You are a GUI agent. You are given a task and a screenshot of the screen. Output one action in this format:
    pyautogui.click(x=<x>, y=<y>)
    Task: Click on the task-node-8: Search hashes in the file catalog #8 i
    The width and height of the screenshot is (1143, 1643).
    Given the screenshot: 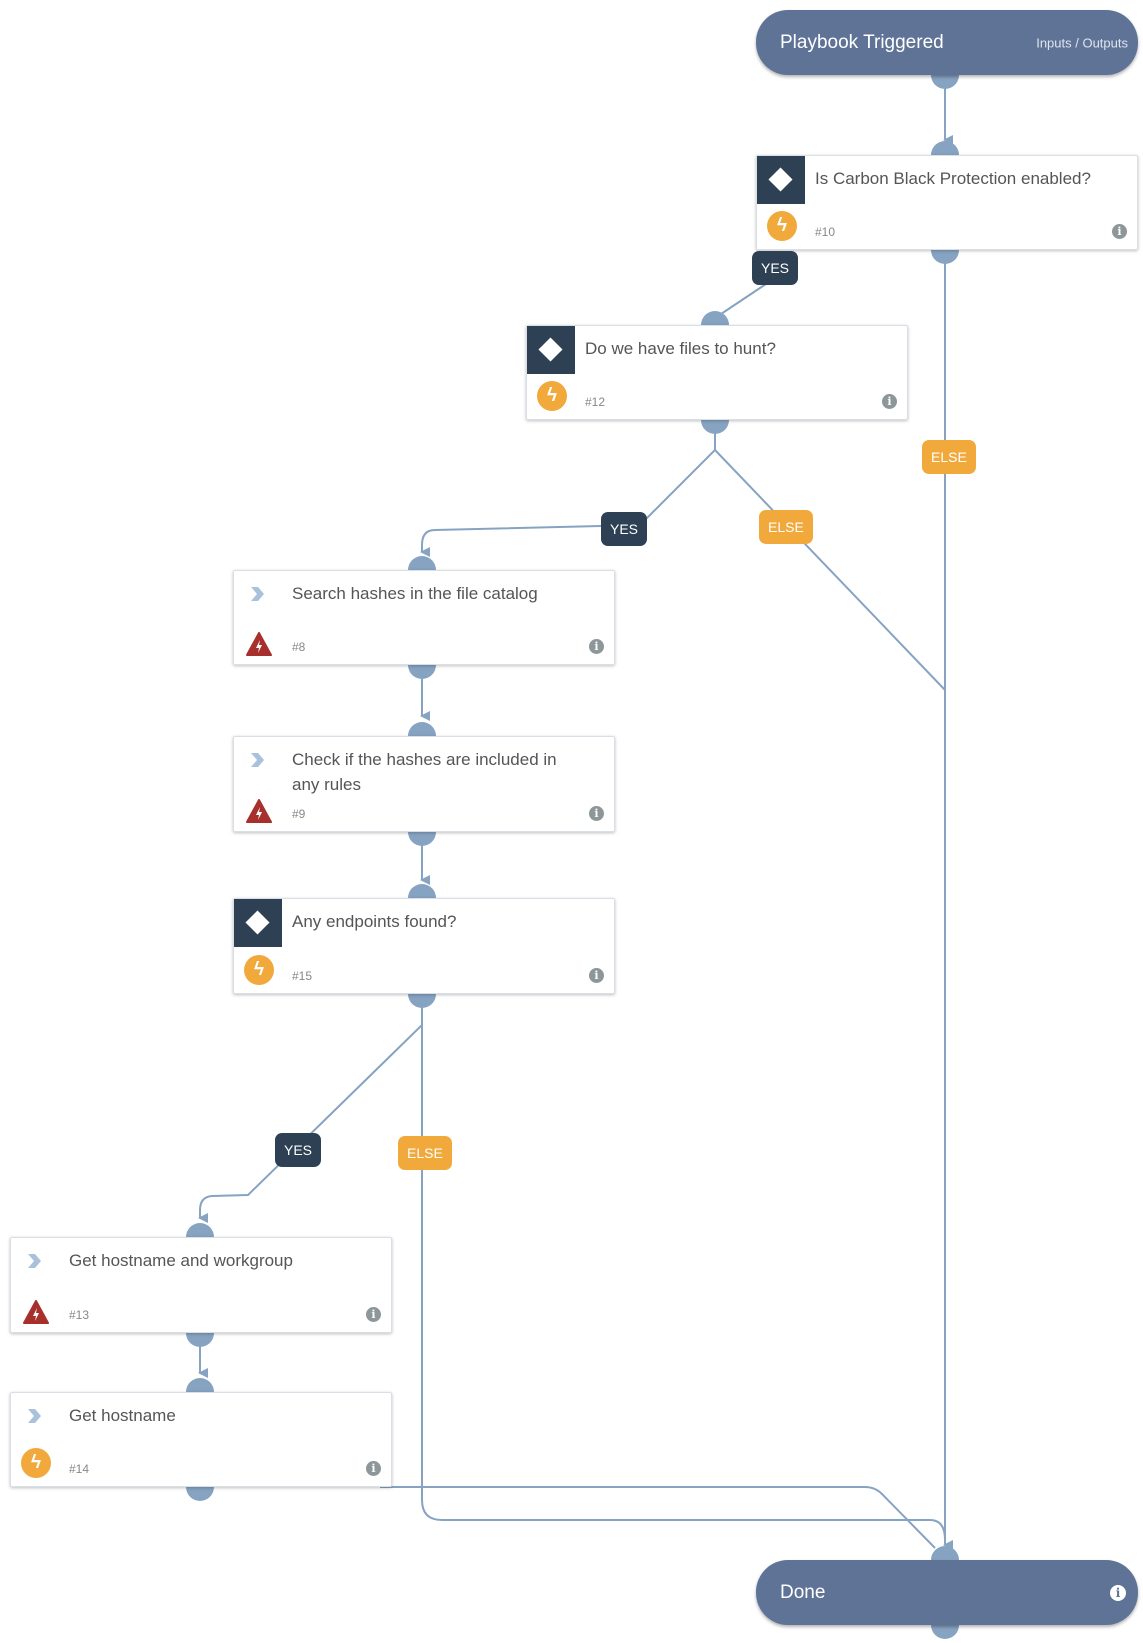 What is the action you would take?
    pyautogui.click(x=424, y=617)
    